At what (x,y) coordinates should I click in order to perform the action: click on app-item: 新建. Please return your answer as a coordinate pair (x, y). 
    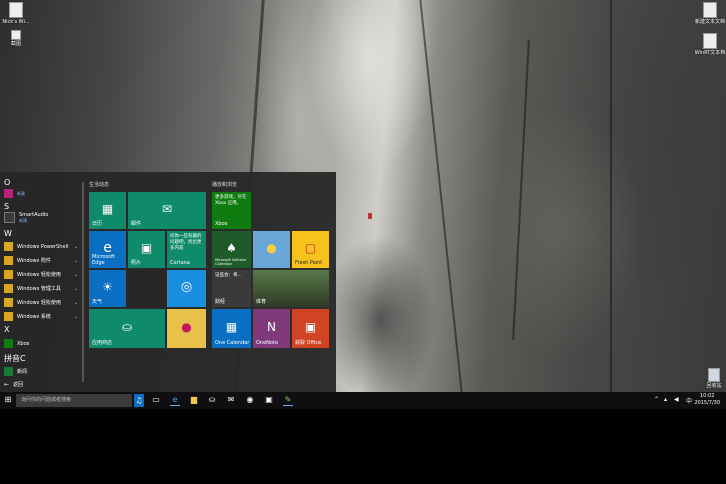
    Looking at the image, I should click on (42, 193).